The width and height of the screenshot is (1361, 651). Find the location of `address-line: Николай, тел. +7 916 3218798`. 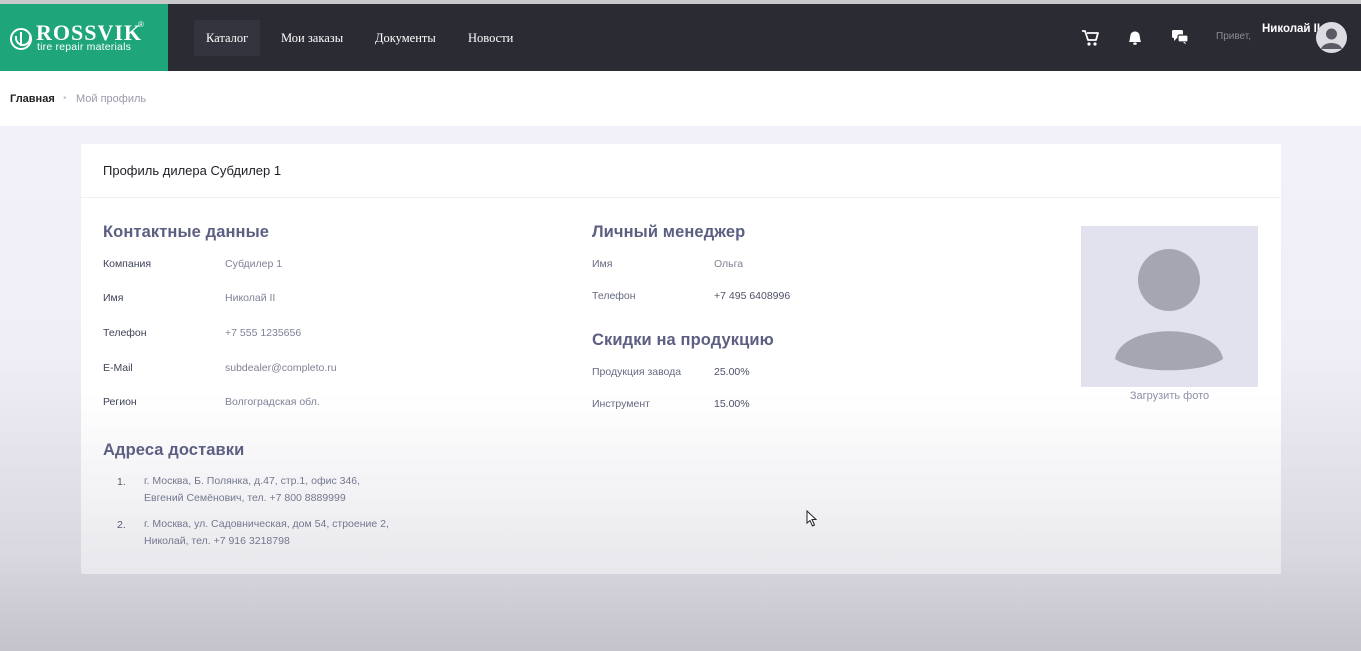

address-line: Николай, тел. +7 916 3218798 is located at coordinates (217, 541).